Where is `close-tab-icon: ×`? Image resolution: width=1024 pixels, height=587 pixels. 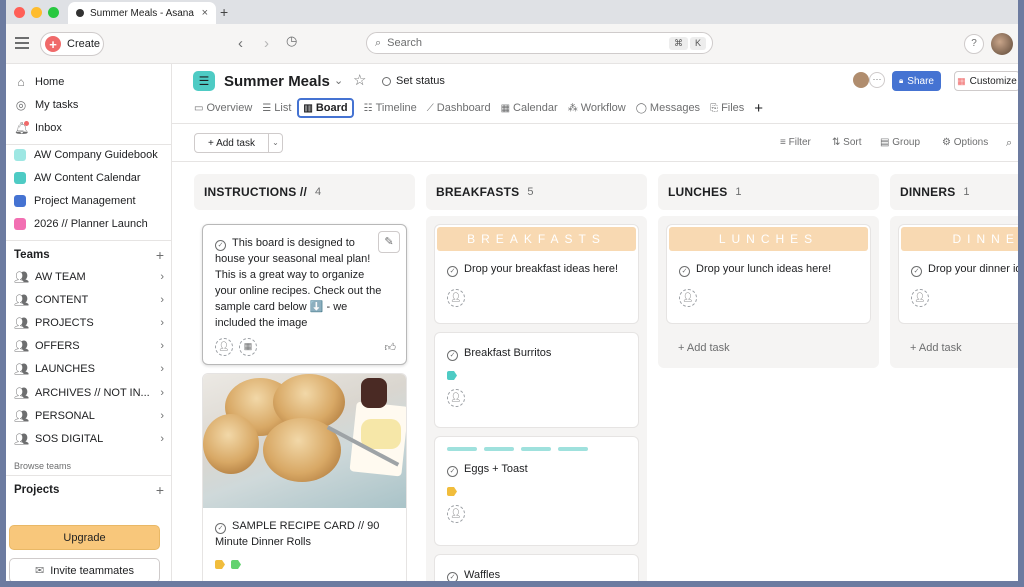 close-tab-icon: × is located at coordinates (205, 13).